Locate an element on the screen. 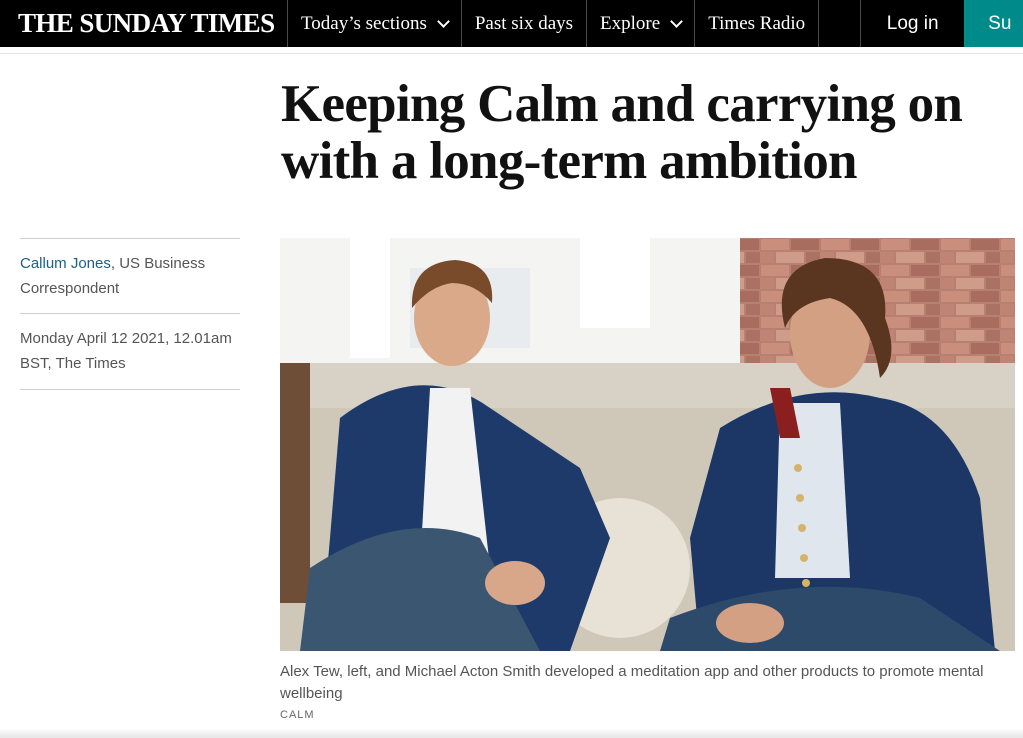  nav-past-six-days: Past six days is located at coordinates (525, 23).